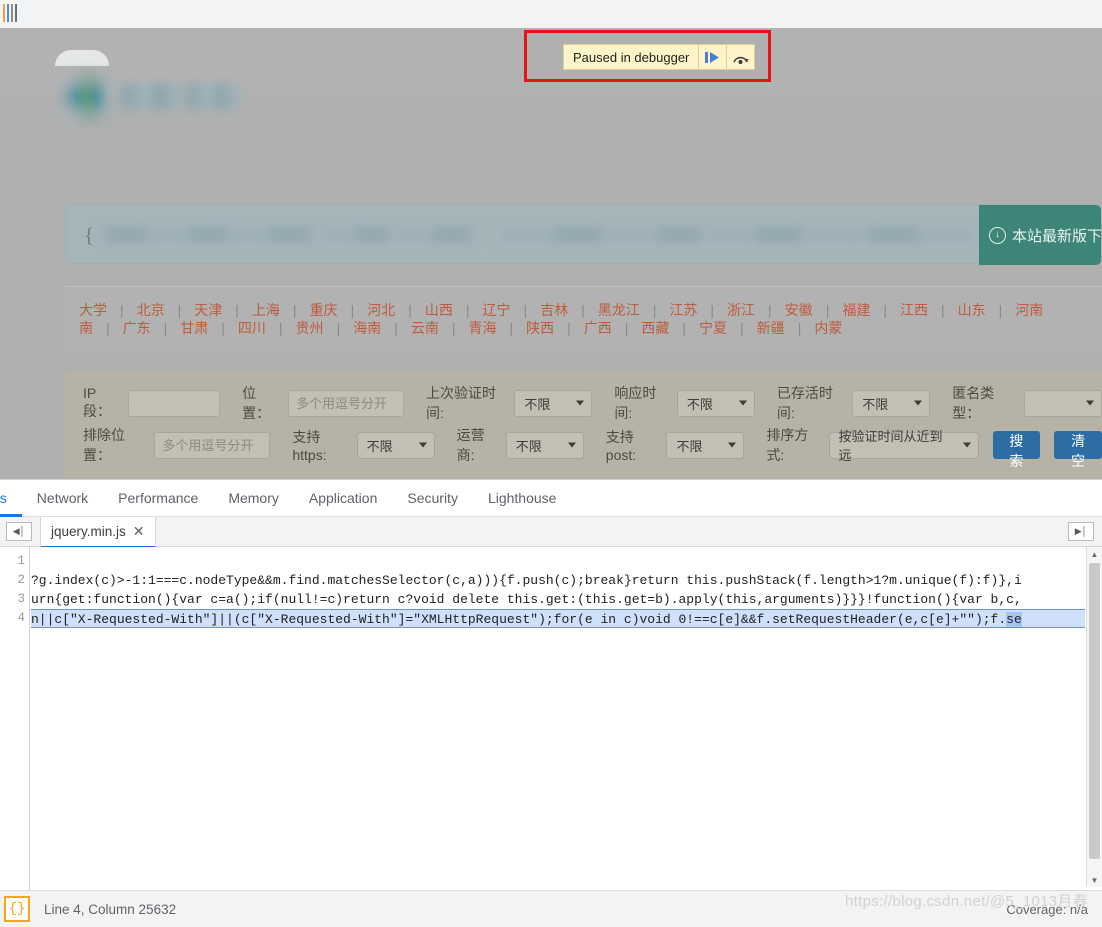  Describe the element at coordinates (771, 328) in the screenshot. I see `province-link-新疆: 新疆` at that location.